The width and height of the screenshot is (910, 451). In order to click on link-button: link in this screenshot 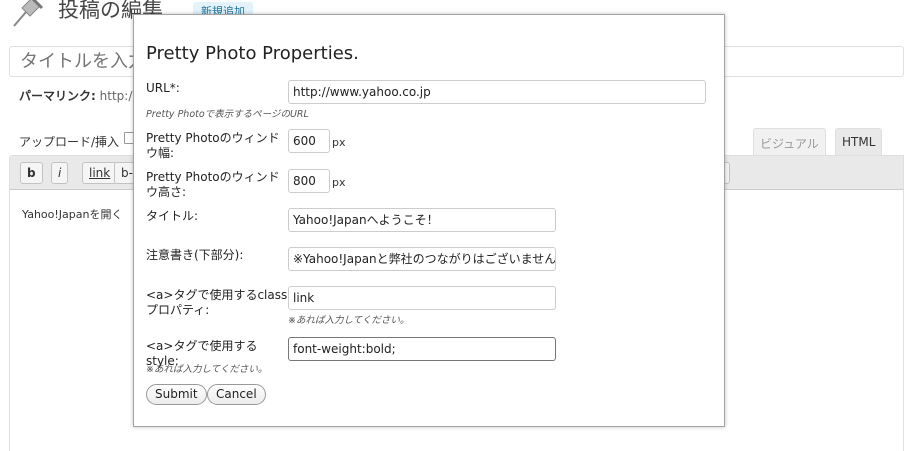, I will do `click(100, 173)`.